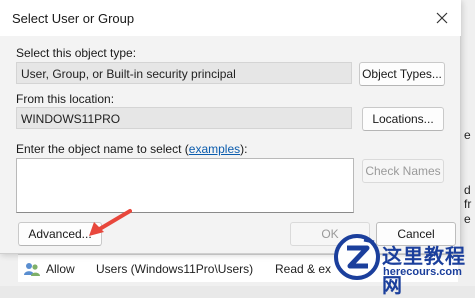 This screenshot has width=475, height=298. I want to click on location-label: From this location:, so click(65, 99).